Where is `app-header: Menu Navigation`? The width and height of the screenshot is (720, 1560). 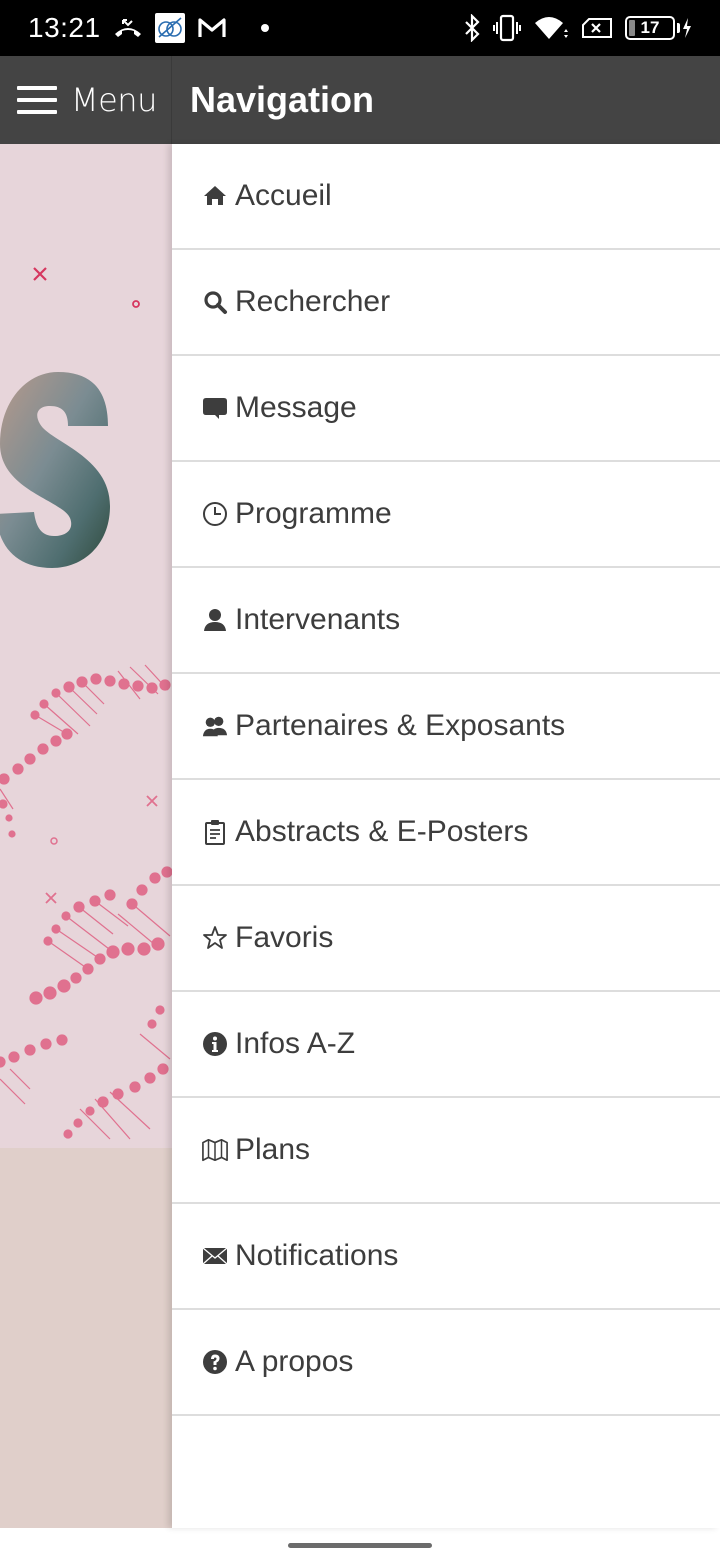
app-header: Menu Navigation is located at coordinates (360, 100).